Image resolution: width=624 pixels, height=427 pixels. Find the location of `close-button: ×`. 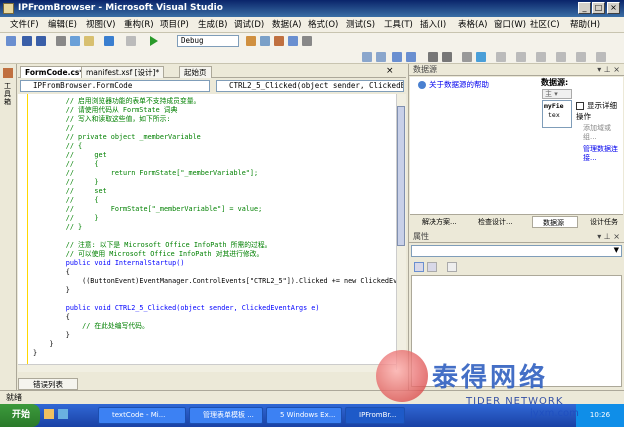

close-button: × is located at coordinates (613, 8).